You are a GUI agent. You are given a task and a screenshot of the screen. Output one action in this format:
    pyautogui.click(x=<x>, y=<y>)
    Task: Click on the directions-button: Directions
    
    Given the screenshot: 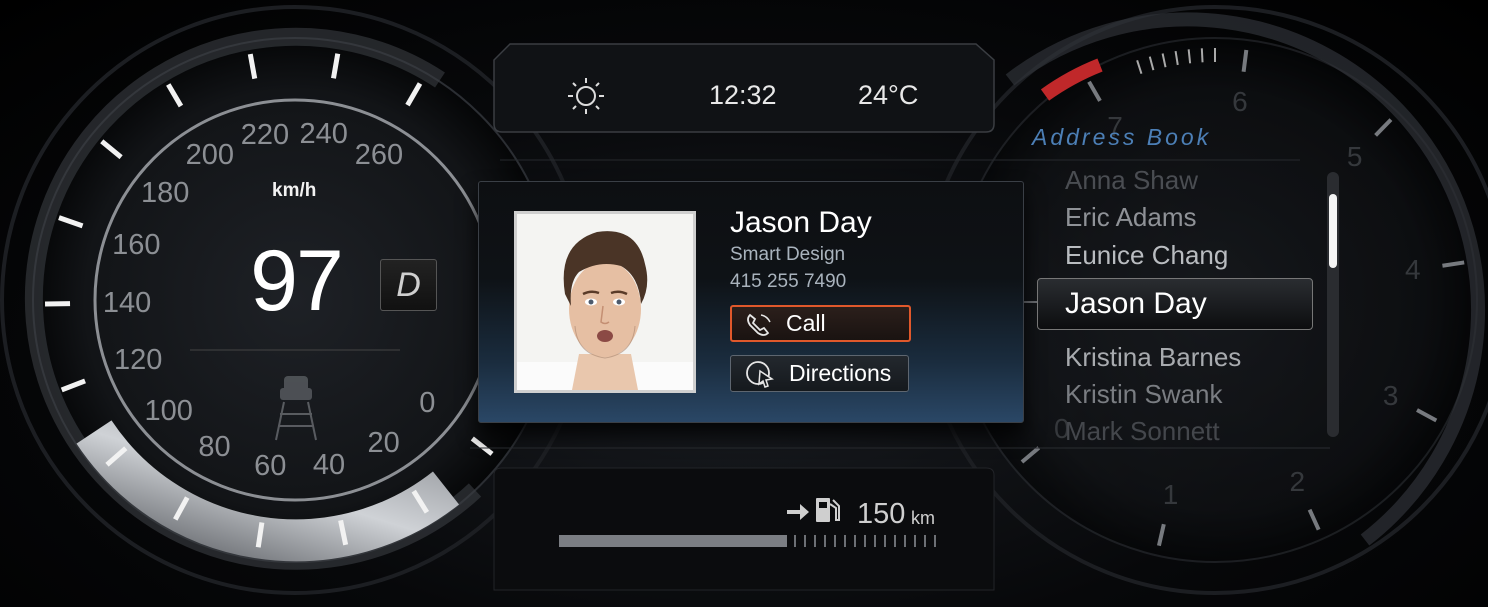 What is the action you would take?
    pyautogui.click(x=819, y=373)
    